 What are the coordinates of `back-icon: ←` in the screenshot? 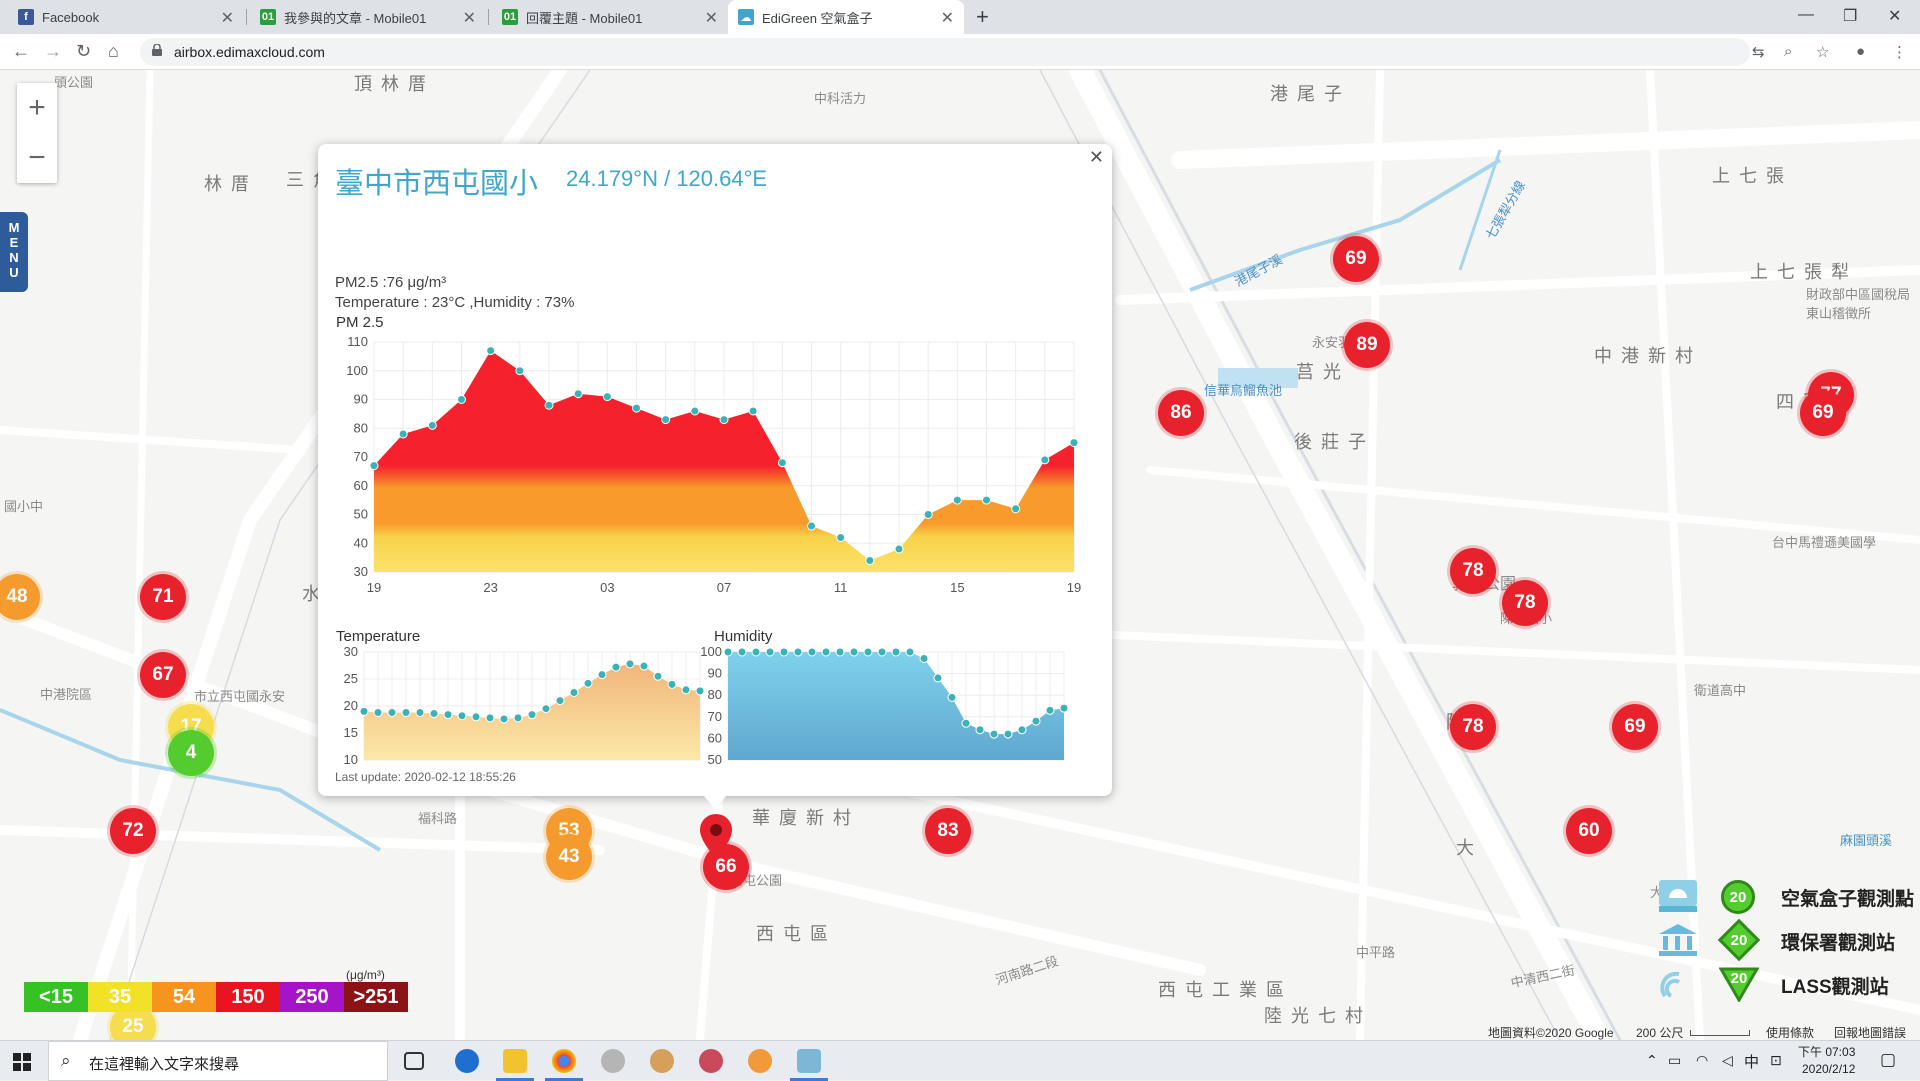 It's located at (21, 51).